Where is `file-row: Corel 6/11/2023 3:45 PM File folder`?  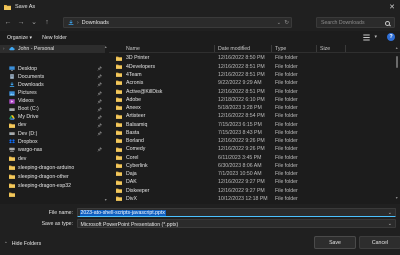
file-row: Corel 6/11/2023 3:45 PM File folder is located at coordinates (249, 157).